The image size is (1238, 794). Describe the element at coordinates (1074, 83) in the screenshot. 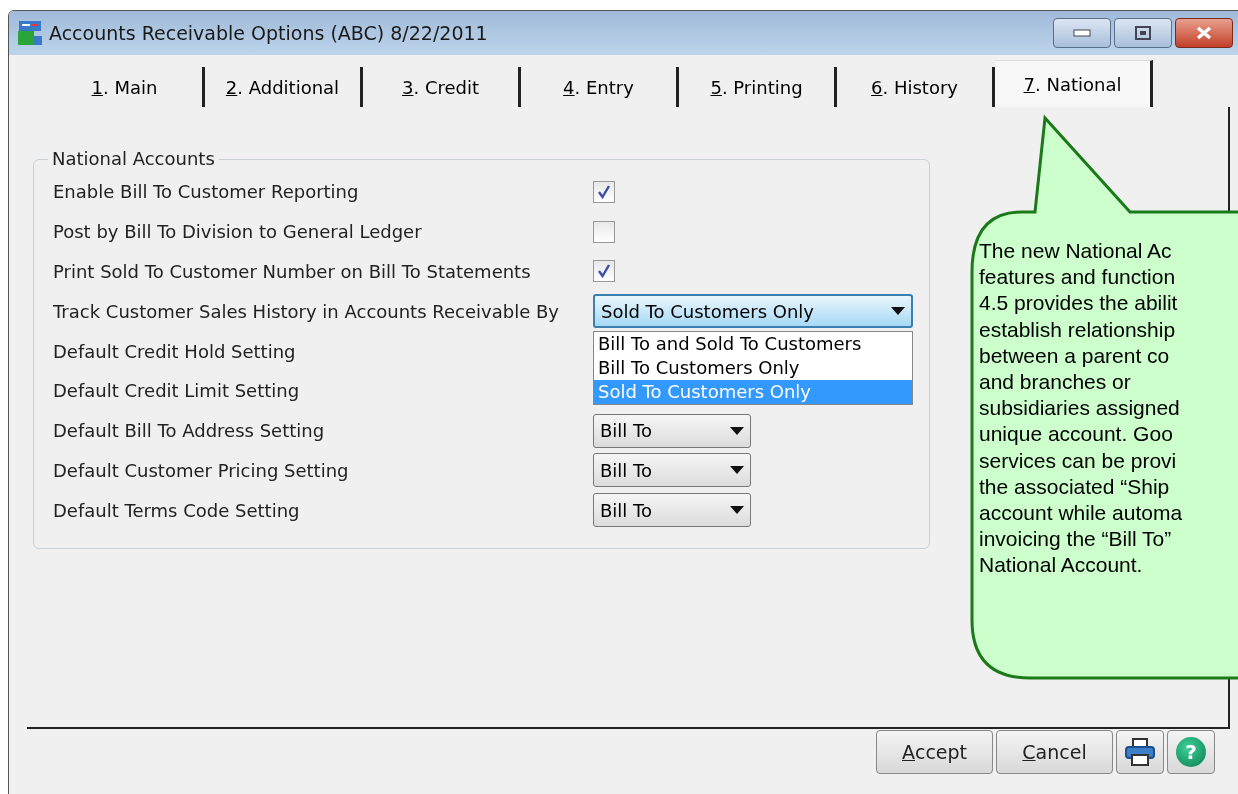

I see `tab: 7. National` at that location.